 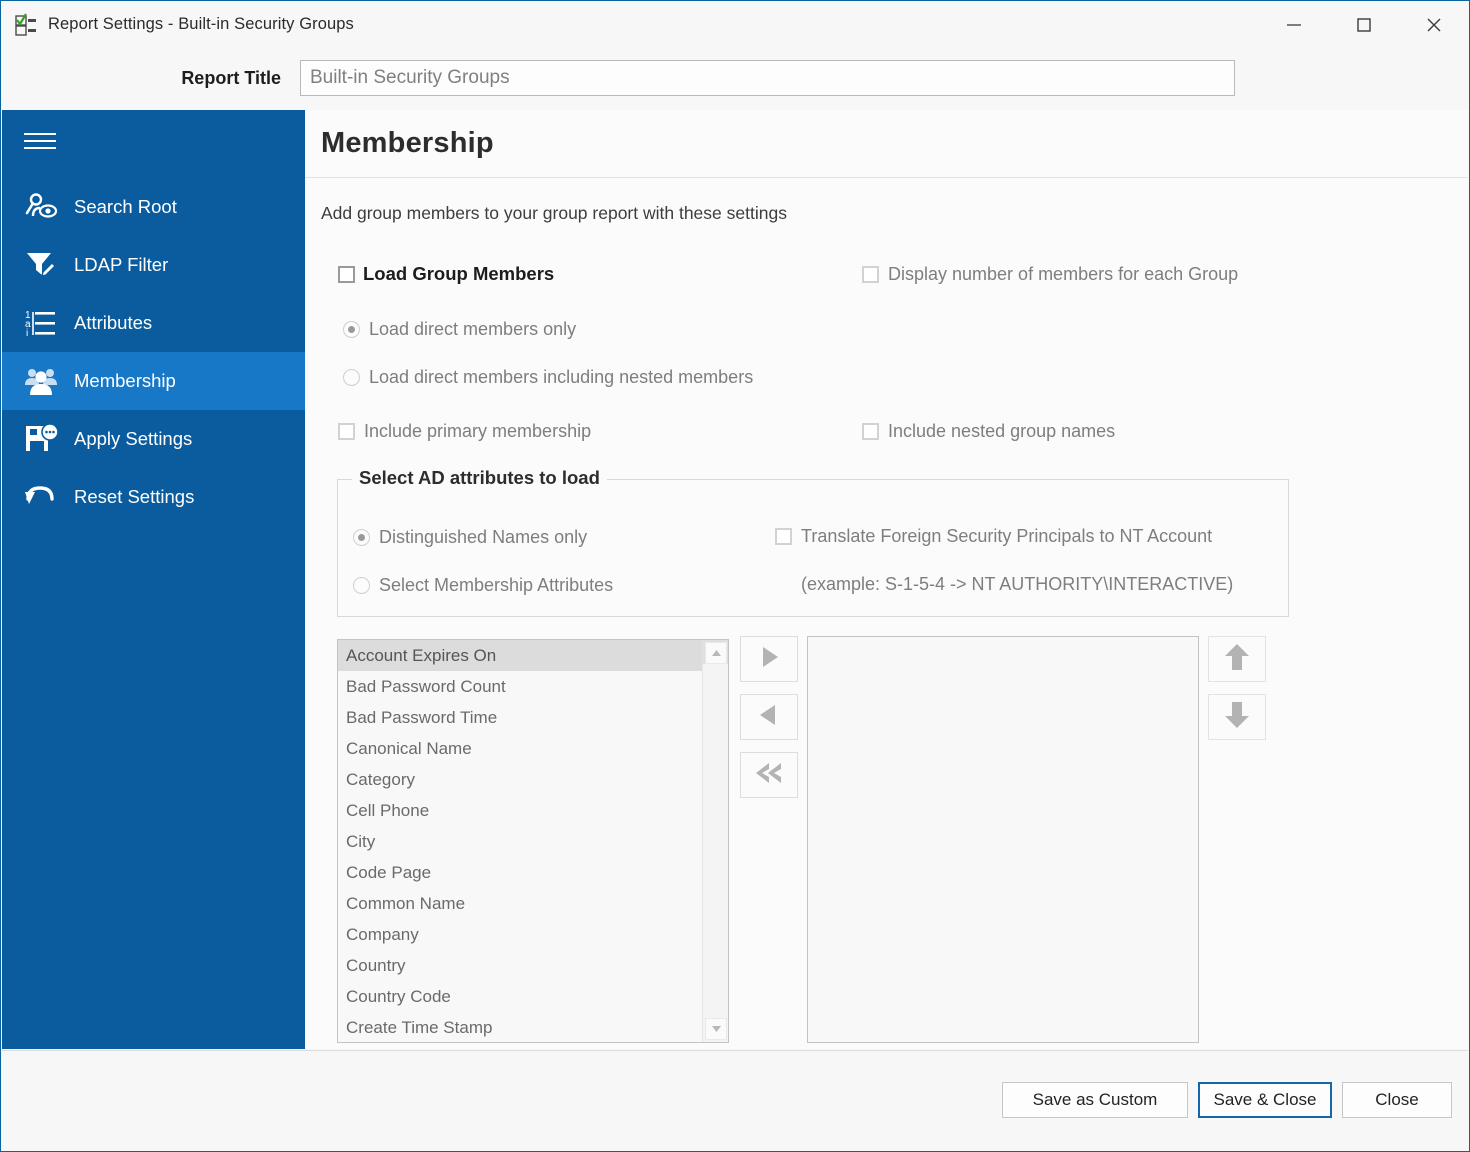 What do you see at coordinates (133, 438) in the screenshot?
I see `sidebar-item-label: Apply Settings` at bounding box center [133, 438].